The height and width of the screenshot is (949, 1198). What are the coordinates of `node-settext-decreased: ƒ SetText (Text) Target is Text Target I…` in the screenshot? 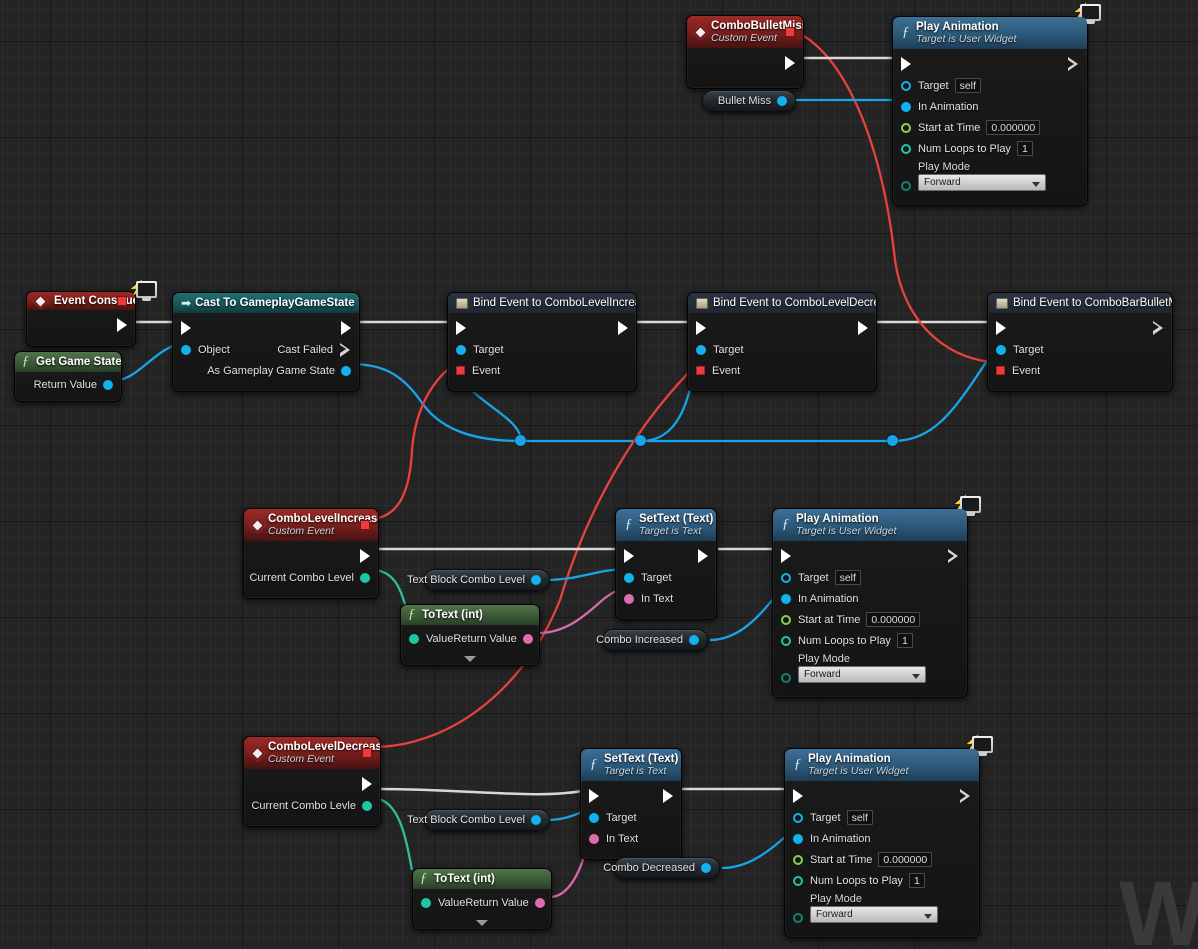 It's located at (631, 804).